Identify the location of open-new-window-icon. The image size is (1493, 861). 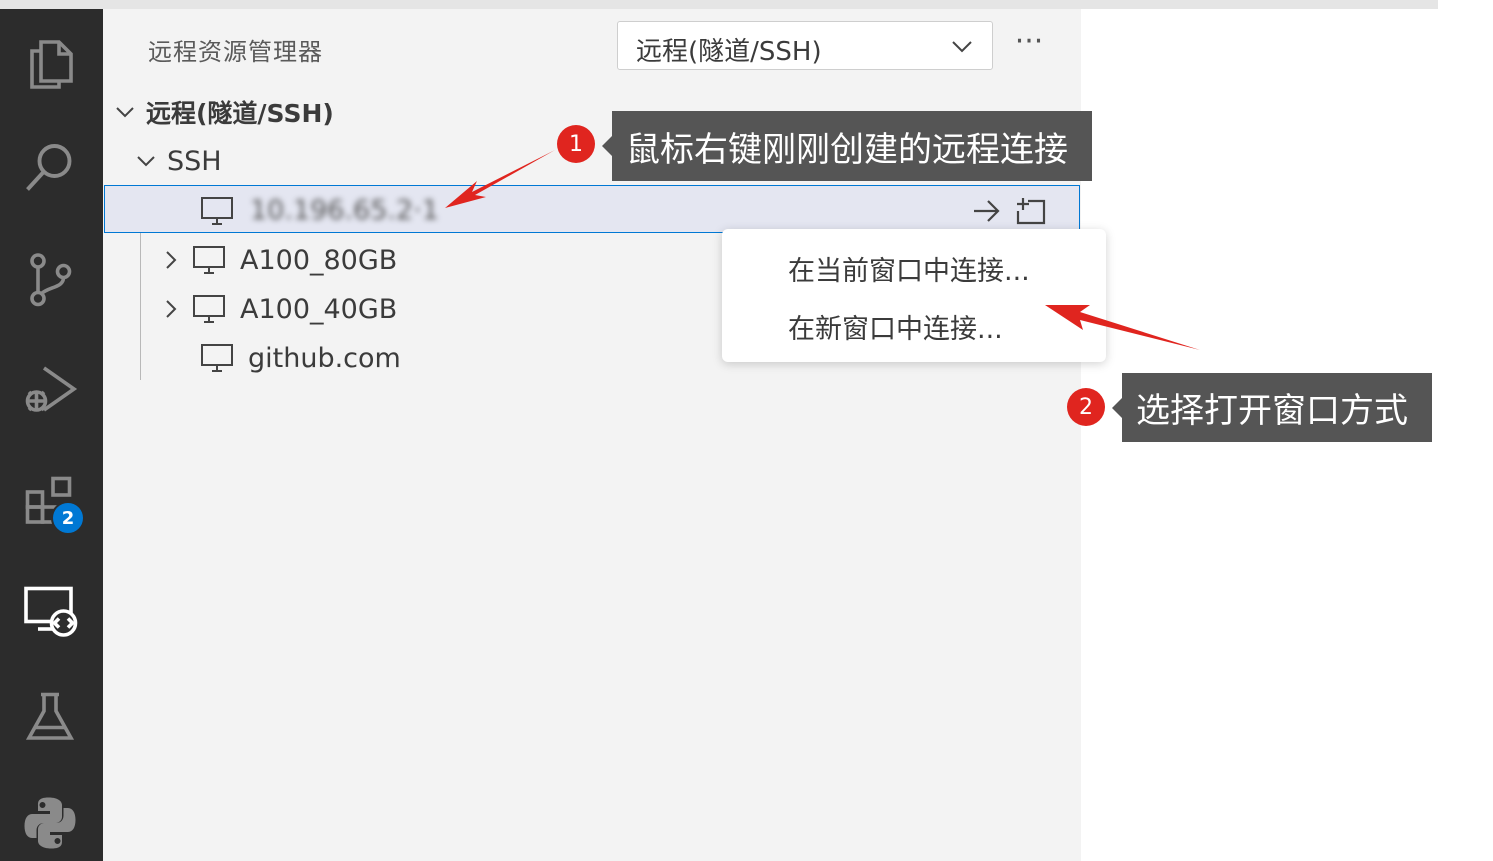
(1031, 211).